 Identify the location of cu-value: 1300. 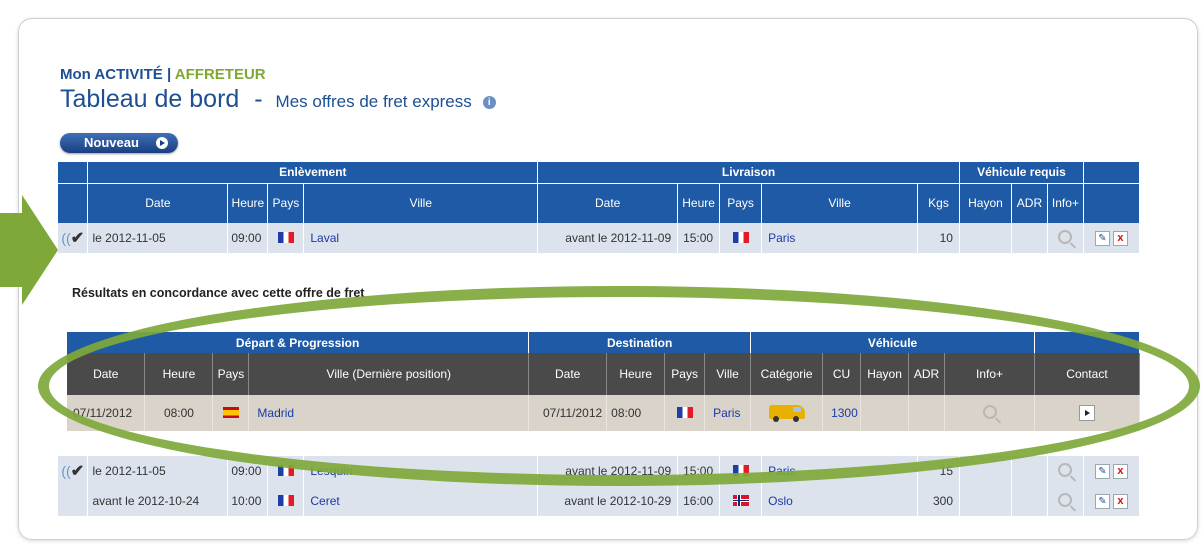
(842, 413).